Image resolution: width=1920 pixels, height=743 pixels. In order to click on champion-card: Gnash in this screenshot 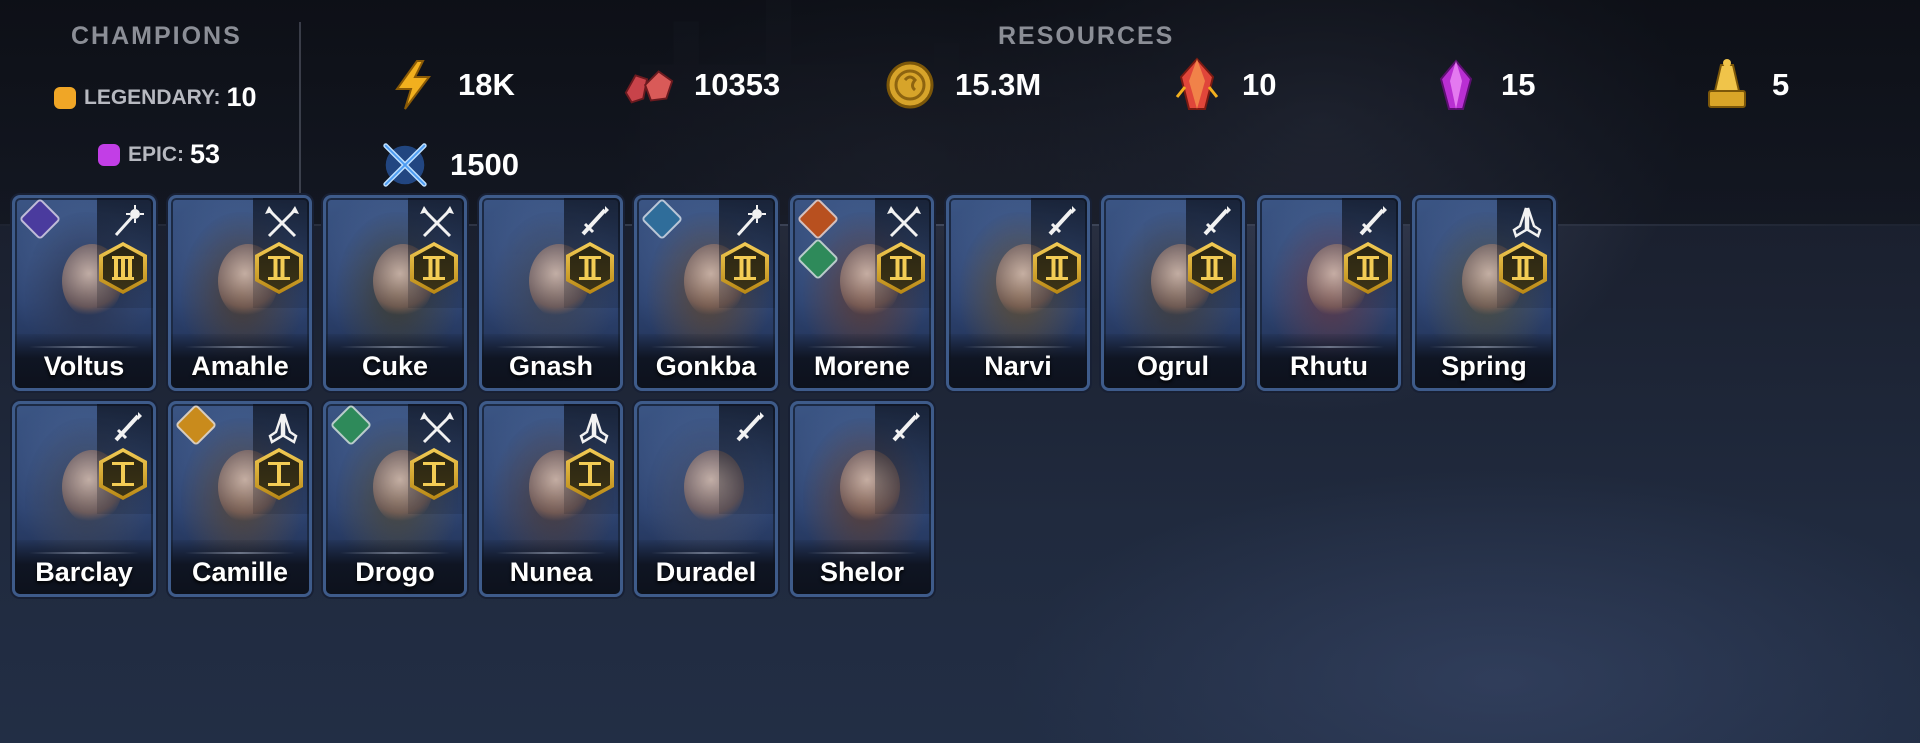, I will do `click(551, 293)`.